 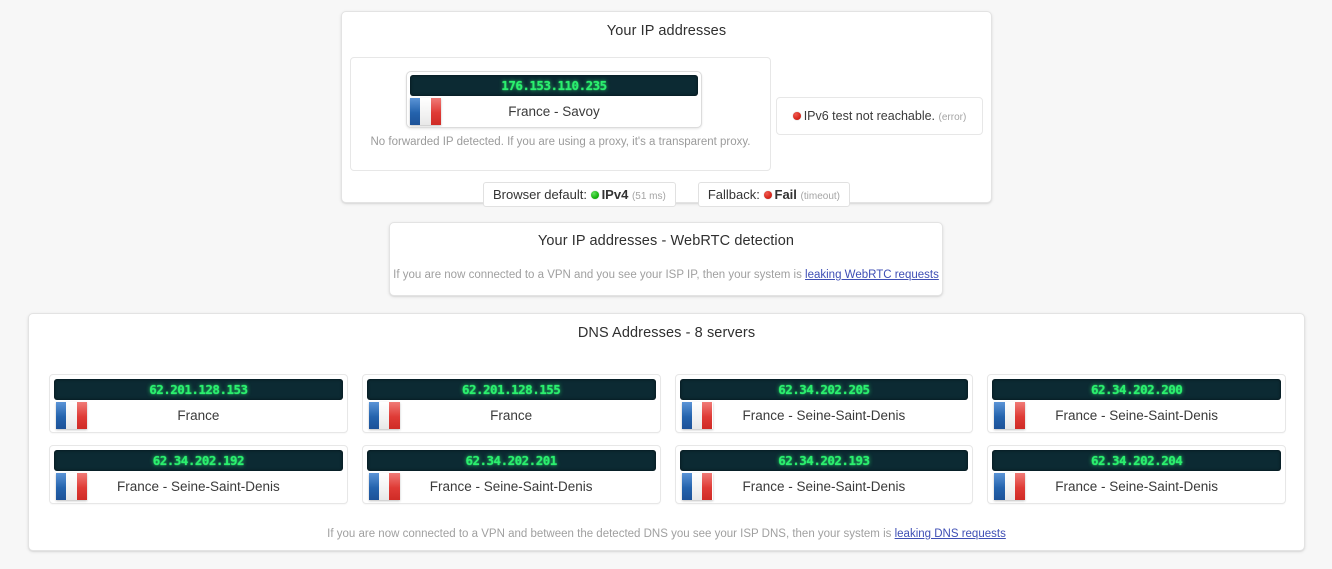 What do you see at coordinates (648, 196) in the screenshot?
I see `browser-default-detail: (51 ms)` at bounding box center [648, 196].